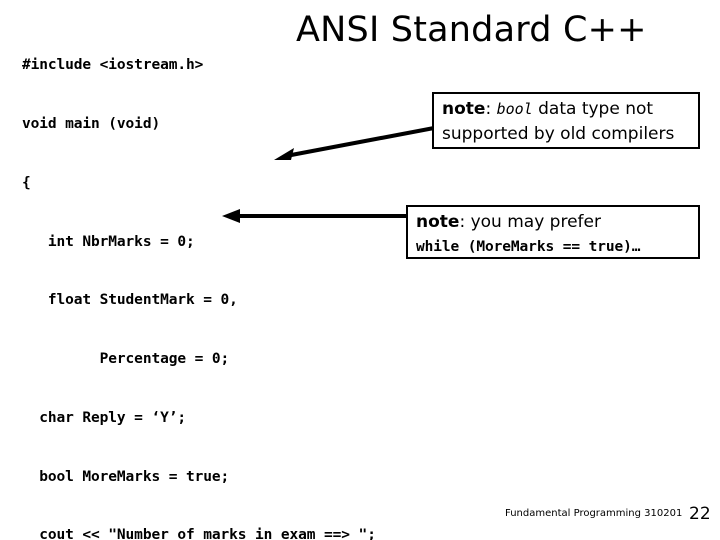 Image resolution: width=720 pixels, height=540 pixels. Describe the element at coordinates (104, 417) in the screenshot. I see `code-line: char Reply = ‘Y’;` at that location.